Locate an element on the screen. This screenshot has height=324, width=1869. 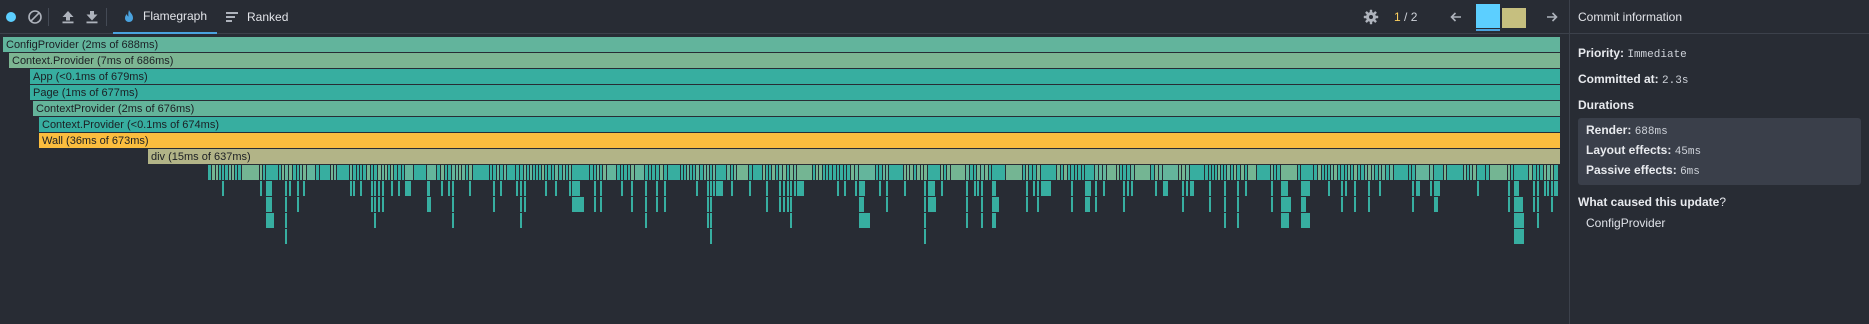
flame-node-bar is located at coordinates (854, 156).